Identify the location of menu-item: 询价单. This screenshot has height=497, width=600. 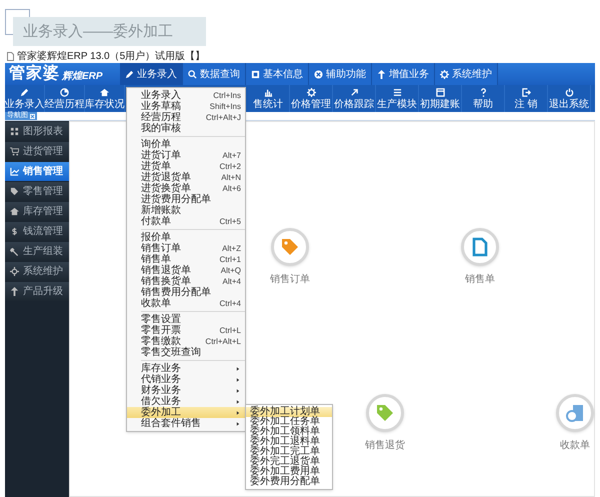
(186, 144).